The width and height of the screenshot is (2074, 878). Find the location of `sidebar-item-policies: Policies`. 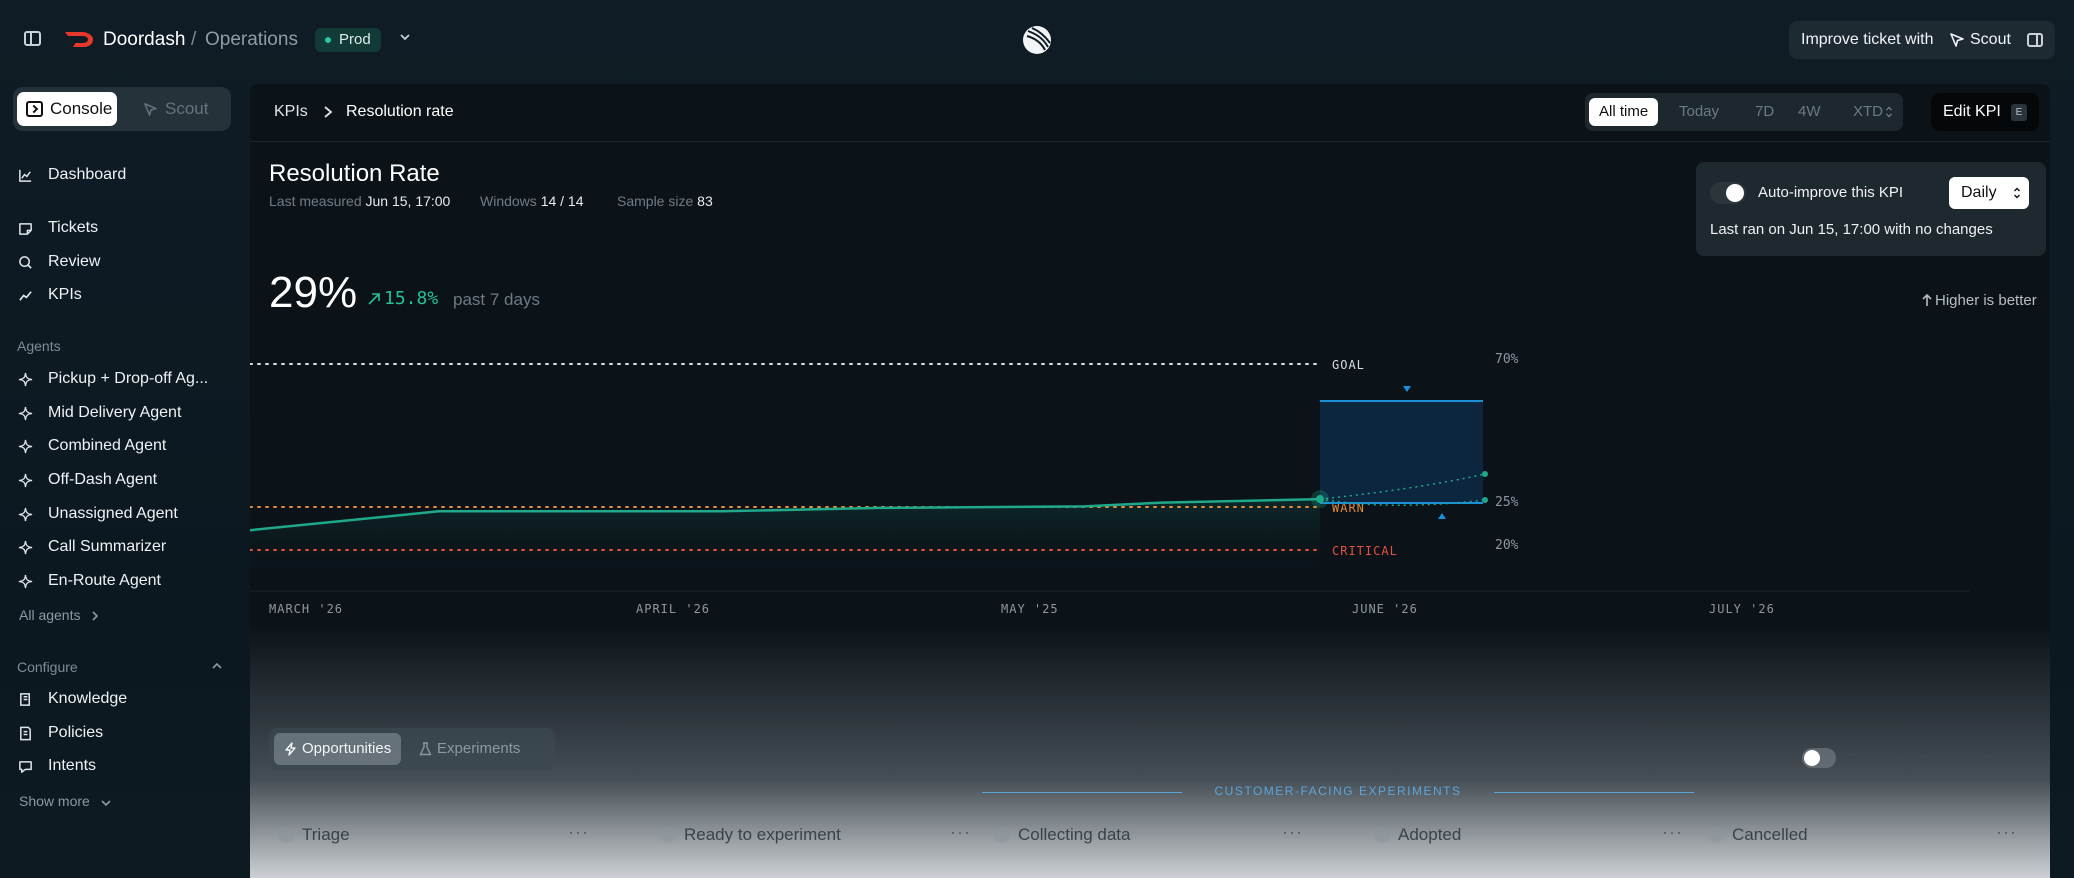

sidebar-item-policies: Policies is located at coordinates (123, 733).